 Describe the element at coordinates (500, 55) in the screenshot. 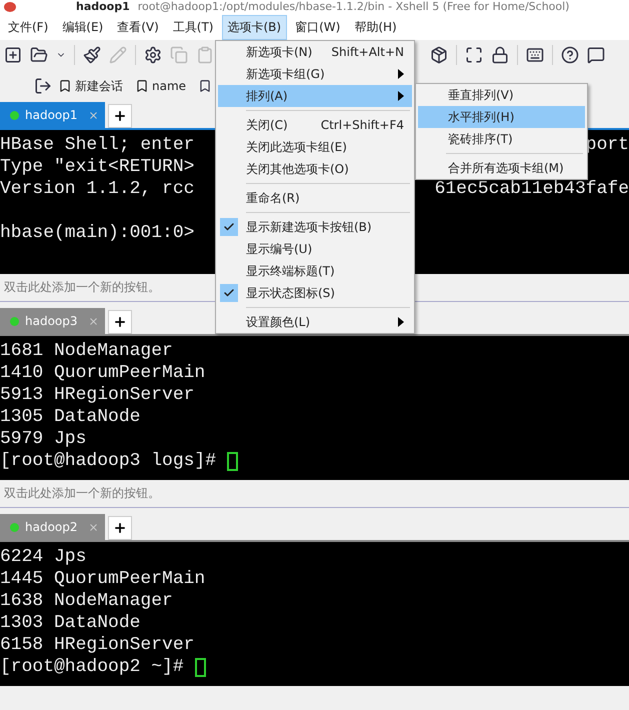

I see `lock-icon` at that location.